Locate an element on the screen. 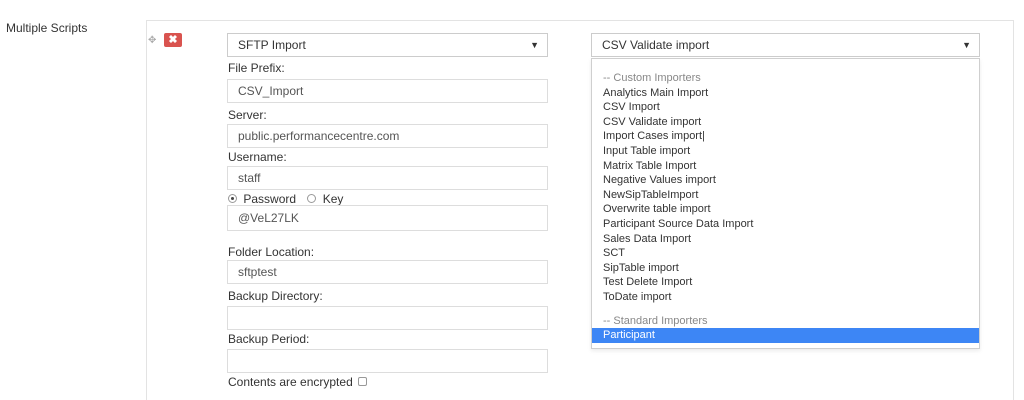 The width and height of the screenshot is (1024, 400). script-select-value: CSV Validate import is located at coordinates (656, 45).